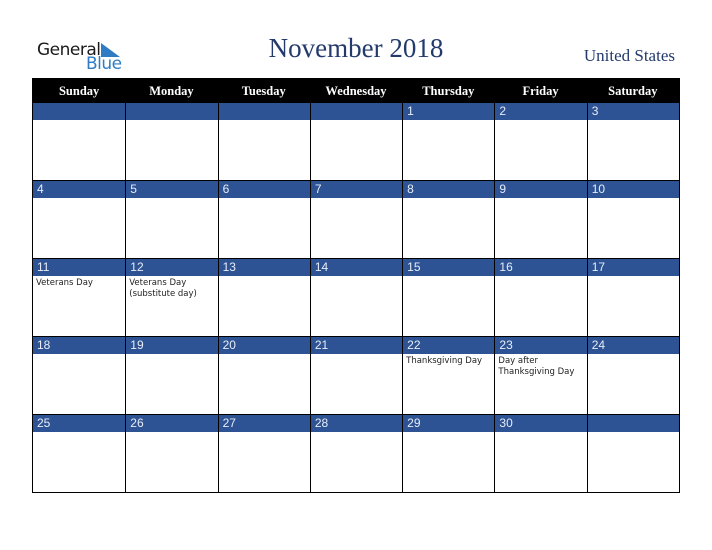  What do you see at coordinates (79, 189) in the screenshot?
I see `day-number: 4` at bounding box center [79, 189].